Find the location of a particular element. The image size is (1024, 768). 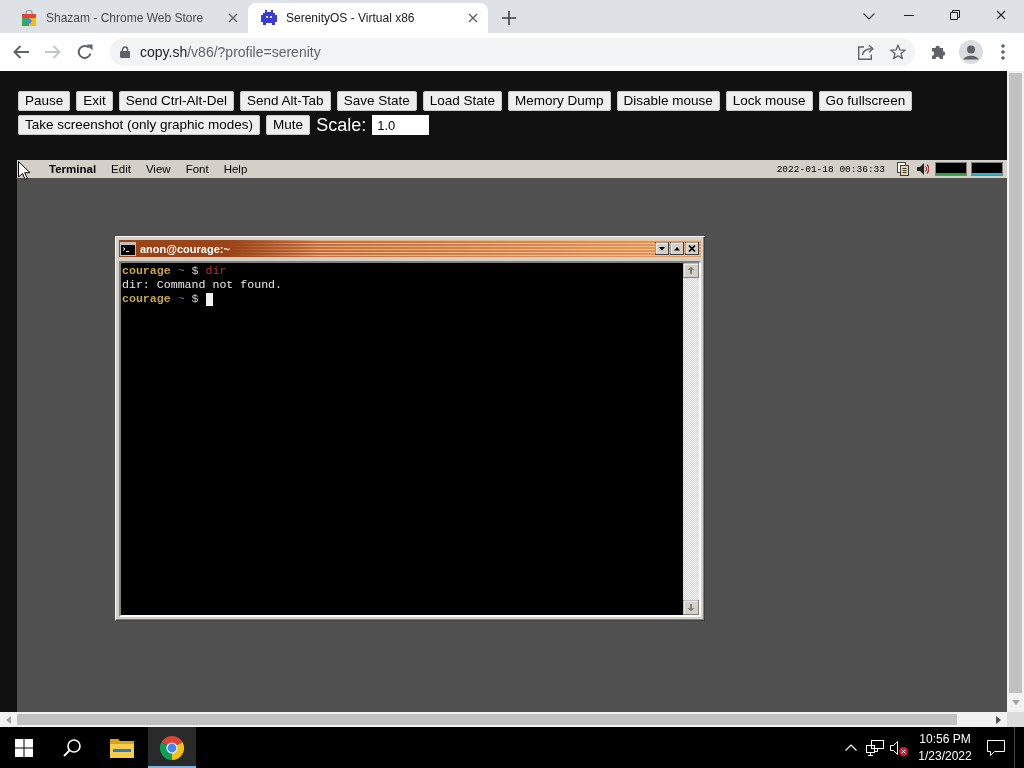

mouse-pointer-icon is located at coordinates (24, 170).